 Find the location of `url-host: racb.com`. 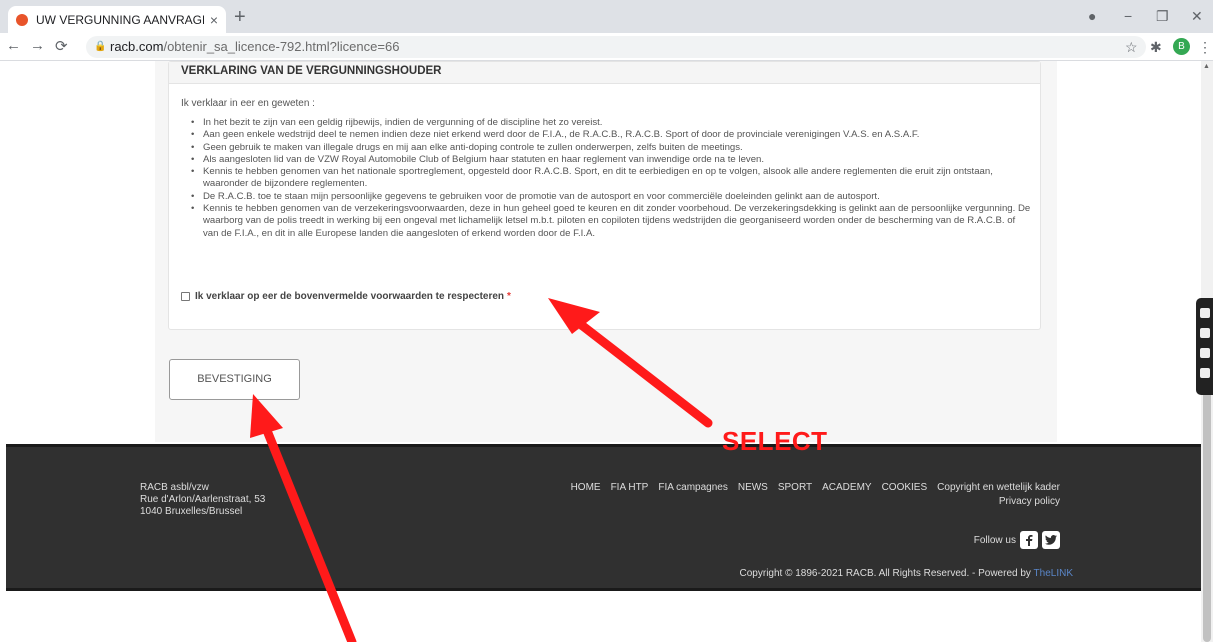

url-host: racb.com is located at coordinates (137, 46).